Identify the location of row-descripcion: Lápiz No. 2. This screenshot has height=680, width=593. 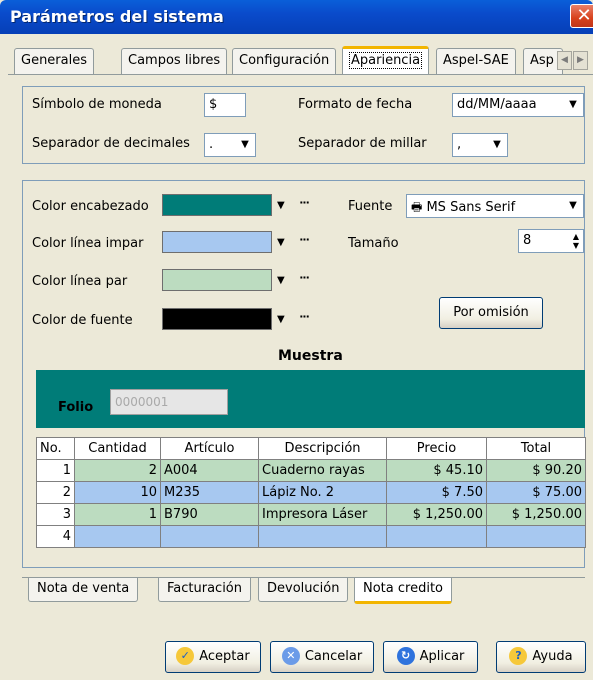
(322, 492).